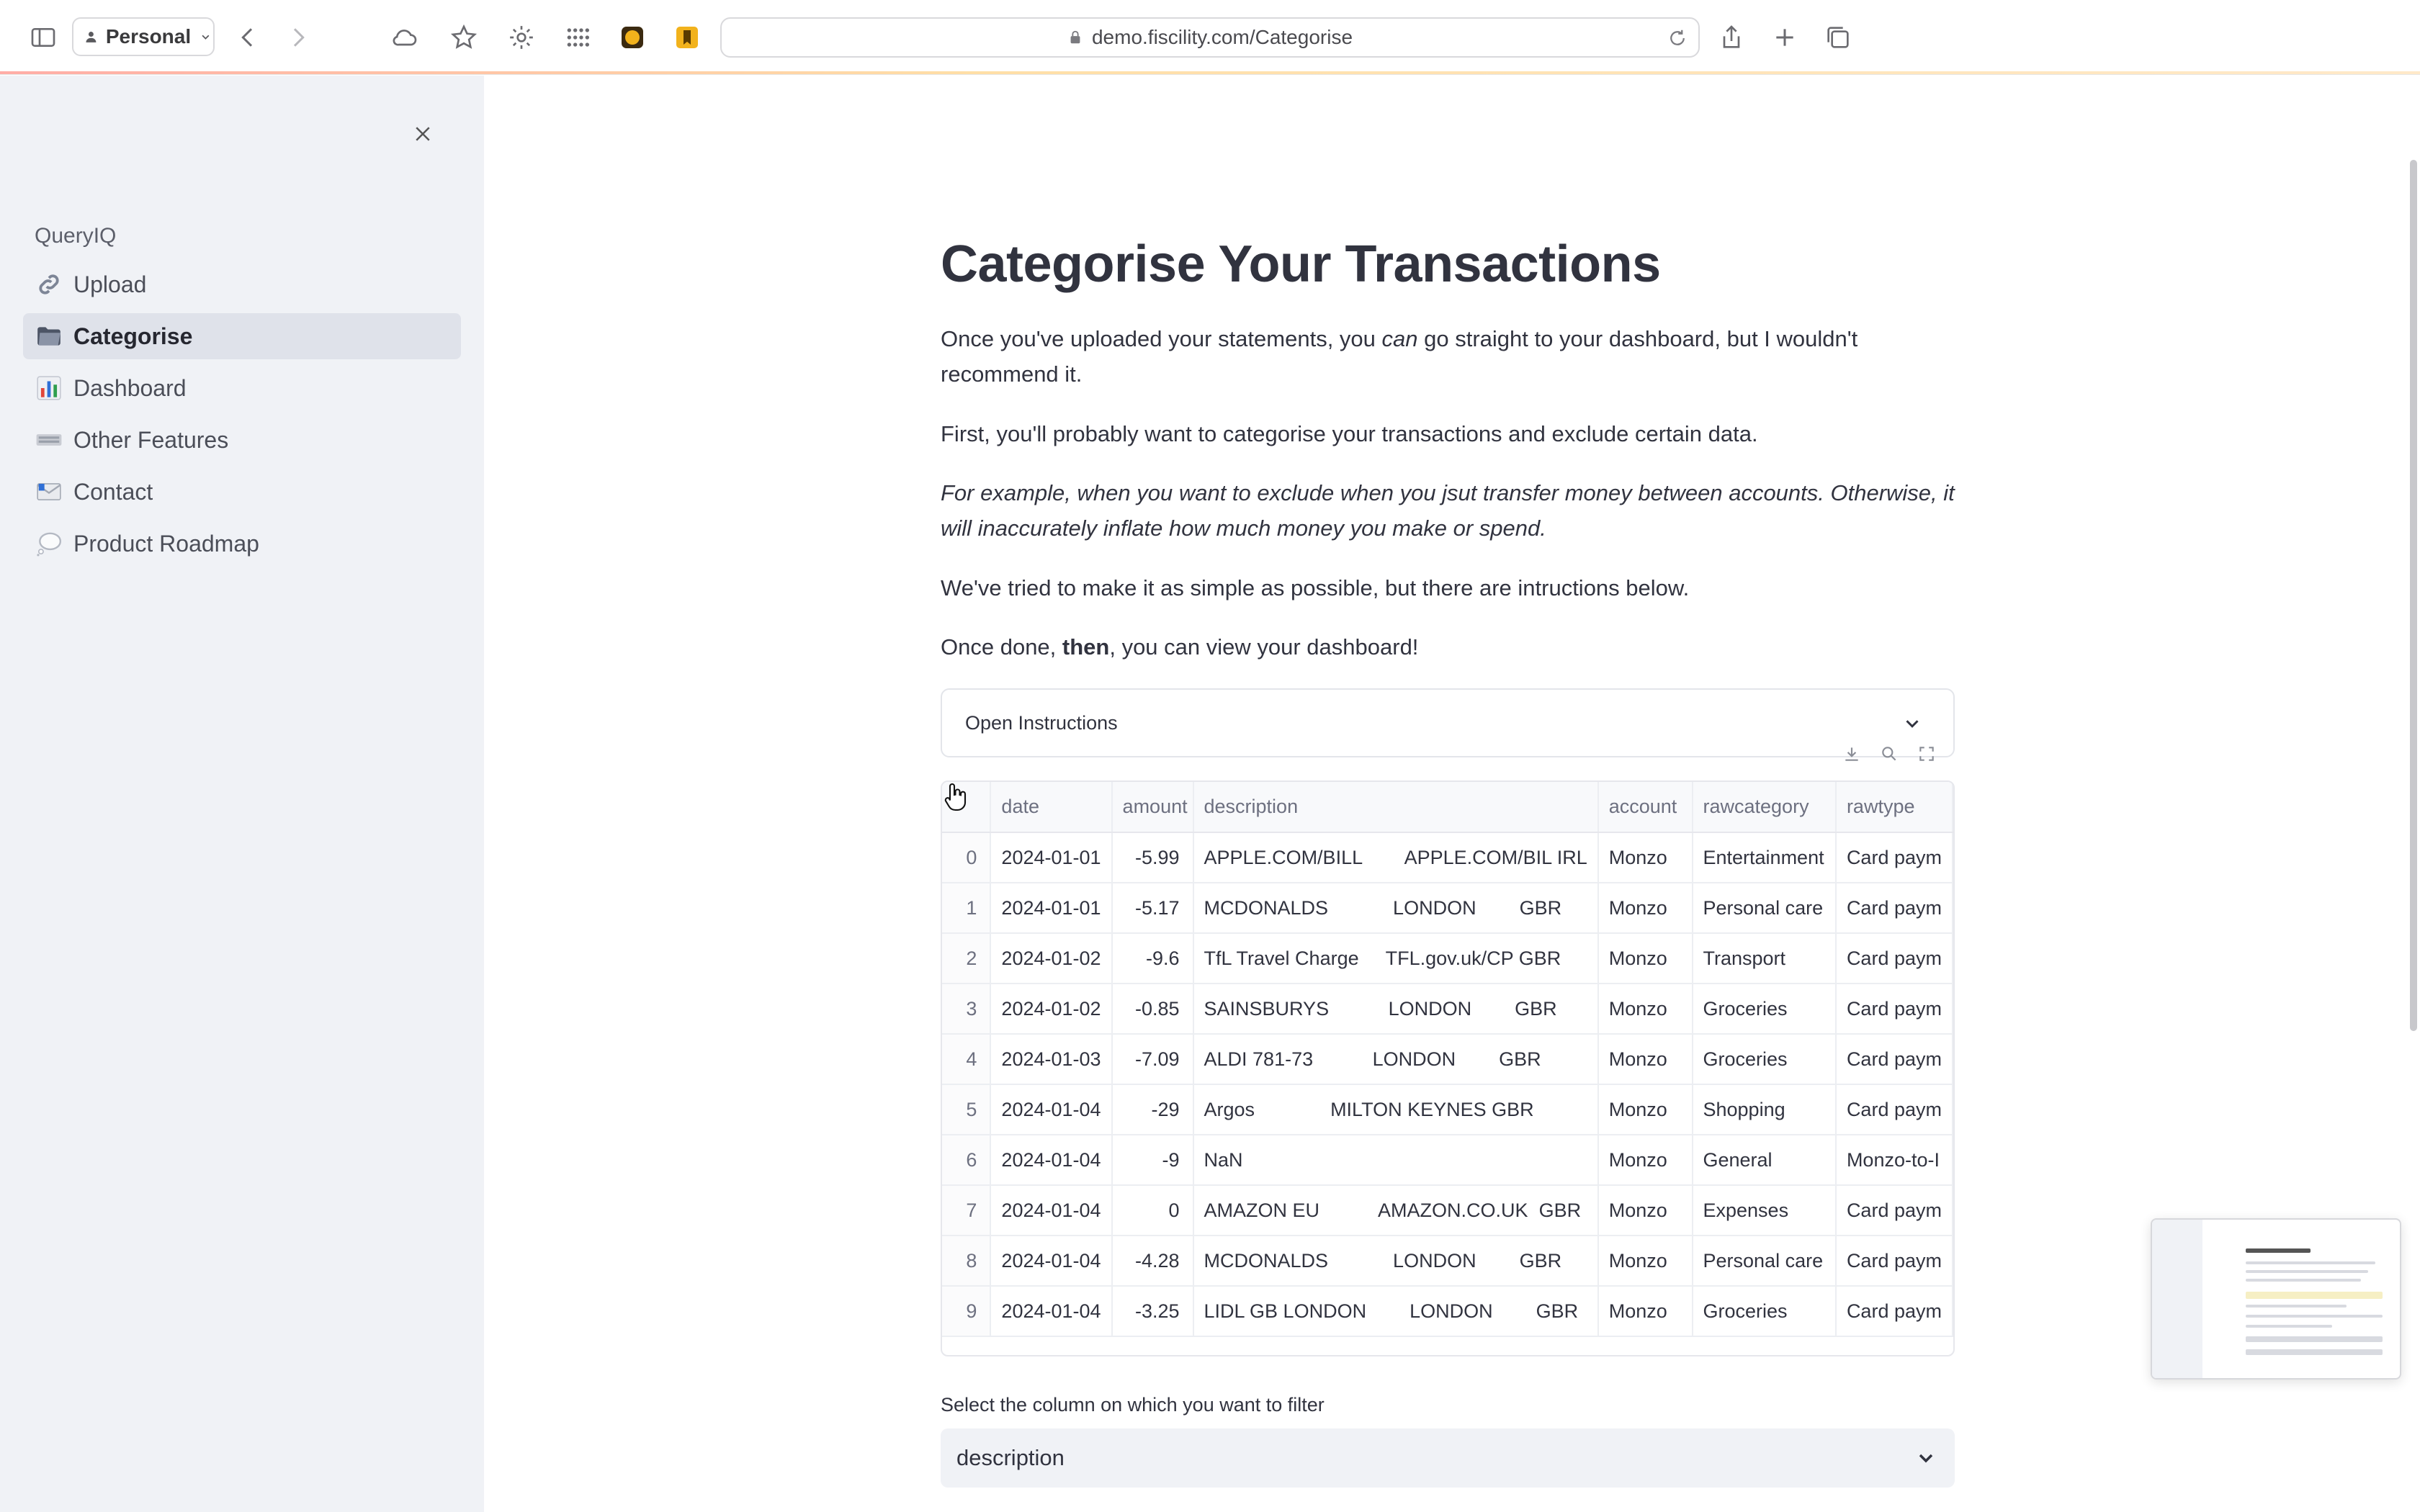 The width and height of the screenshot is (2420, 1512). I want to click on table-cell: AMAZON EU AMAZON.CO.UK GBR, so click(1396, 1210).